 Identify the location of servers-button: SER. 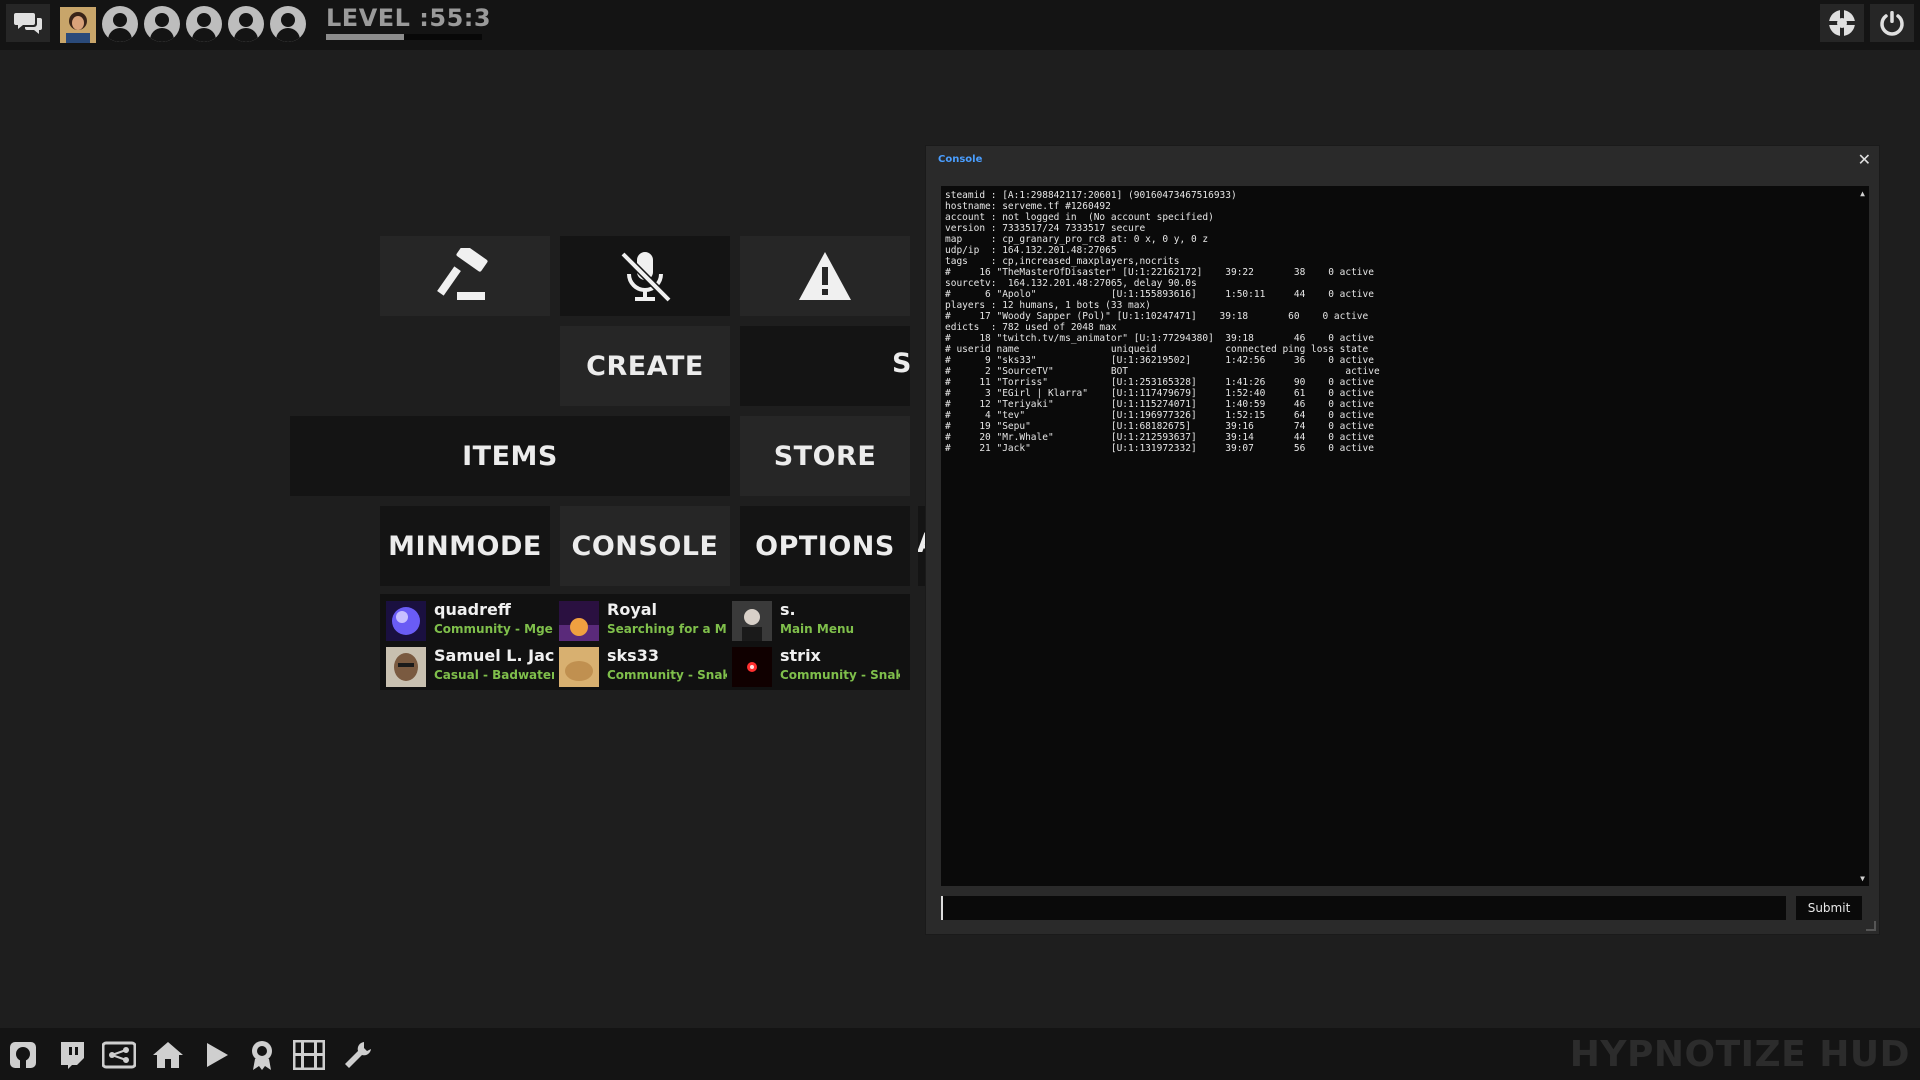
(825, 366).